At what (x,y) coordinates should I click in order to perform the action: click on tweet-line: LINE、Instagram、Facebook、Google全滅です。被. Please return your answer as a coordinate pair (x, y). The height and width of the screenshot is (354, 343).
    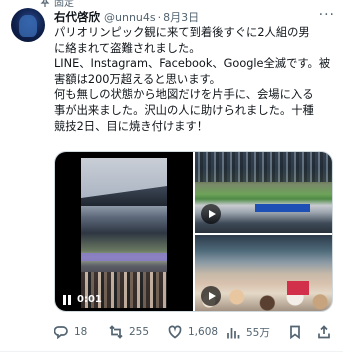
    Looking at the image, I should click on (192, 64).